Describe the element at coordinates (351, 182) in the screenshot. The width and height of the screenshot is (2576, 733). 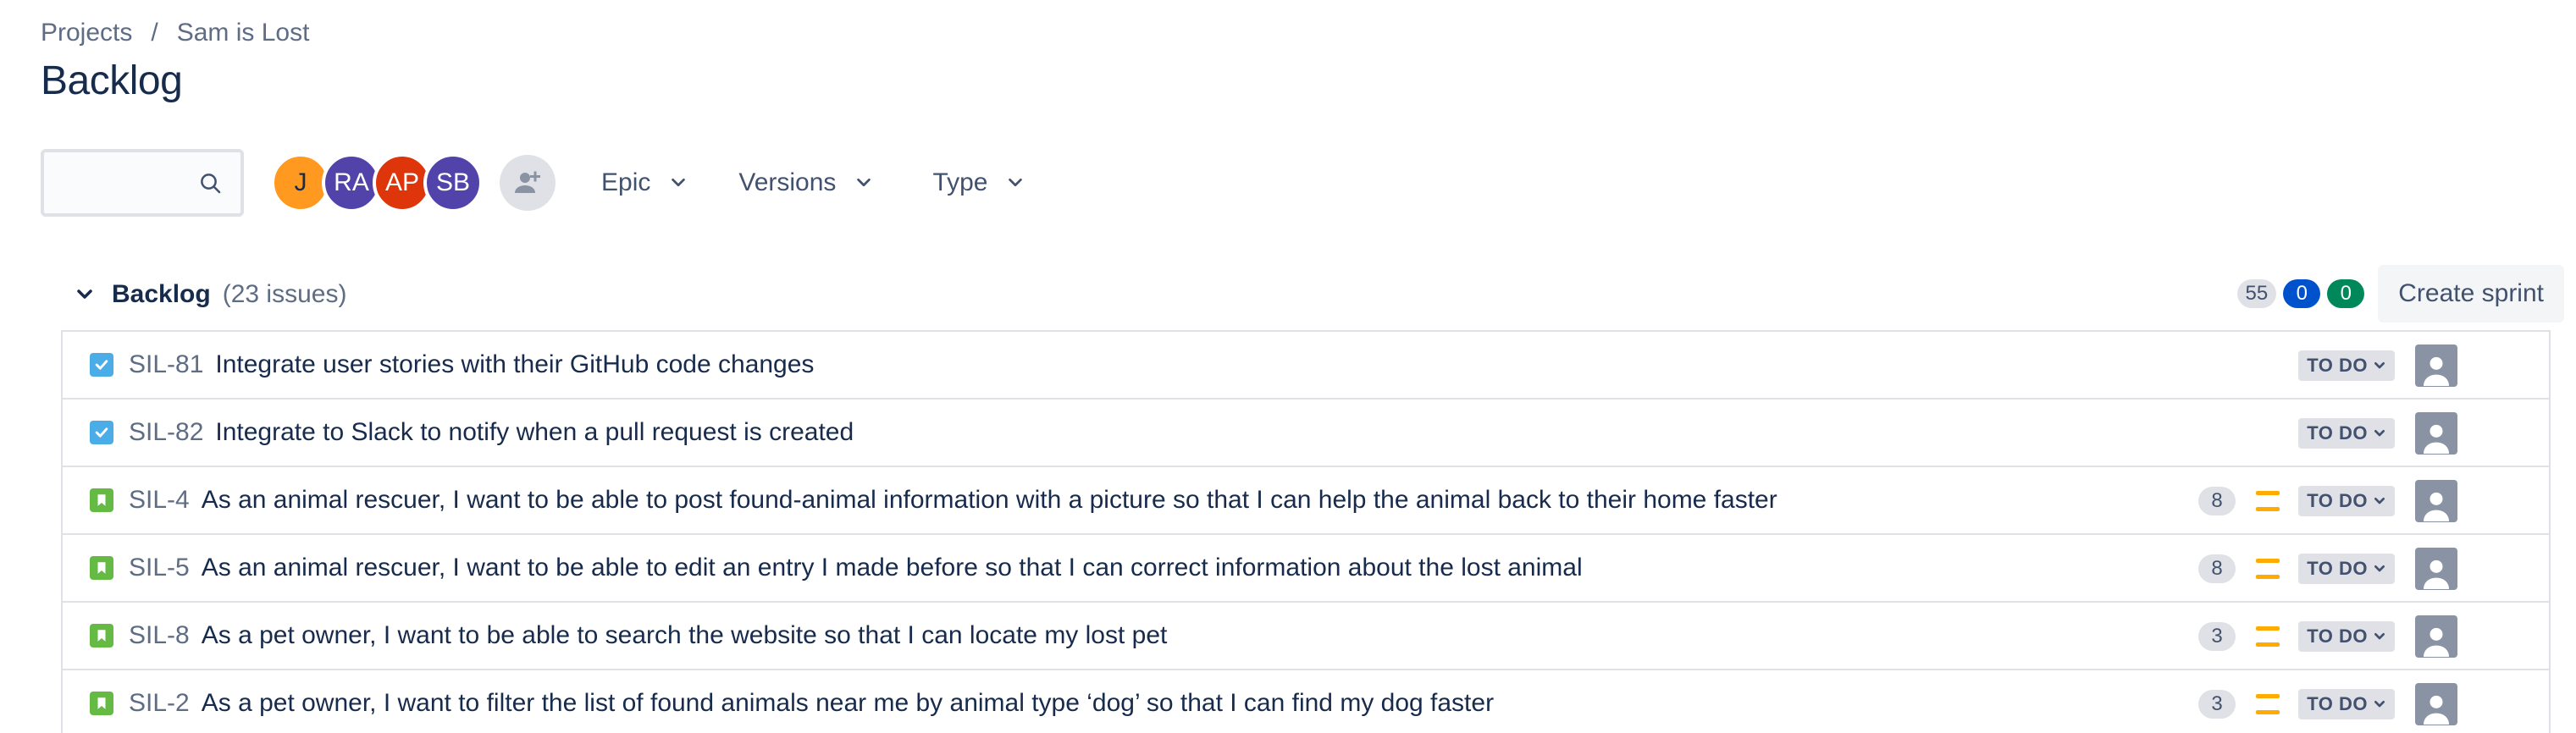
I see `avatar-initials: RA` at that location.